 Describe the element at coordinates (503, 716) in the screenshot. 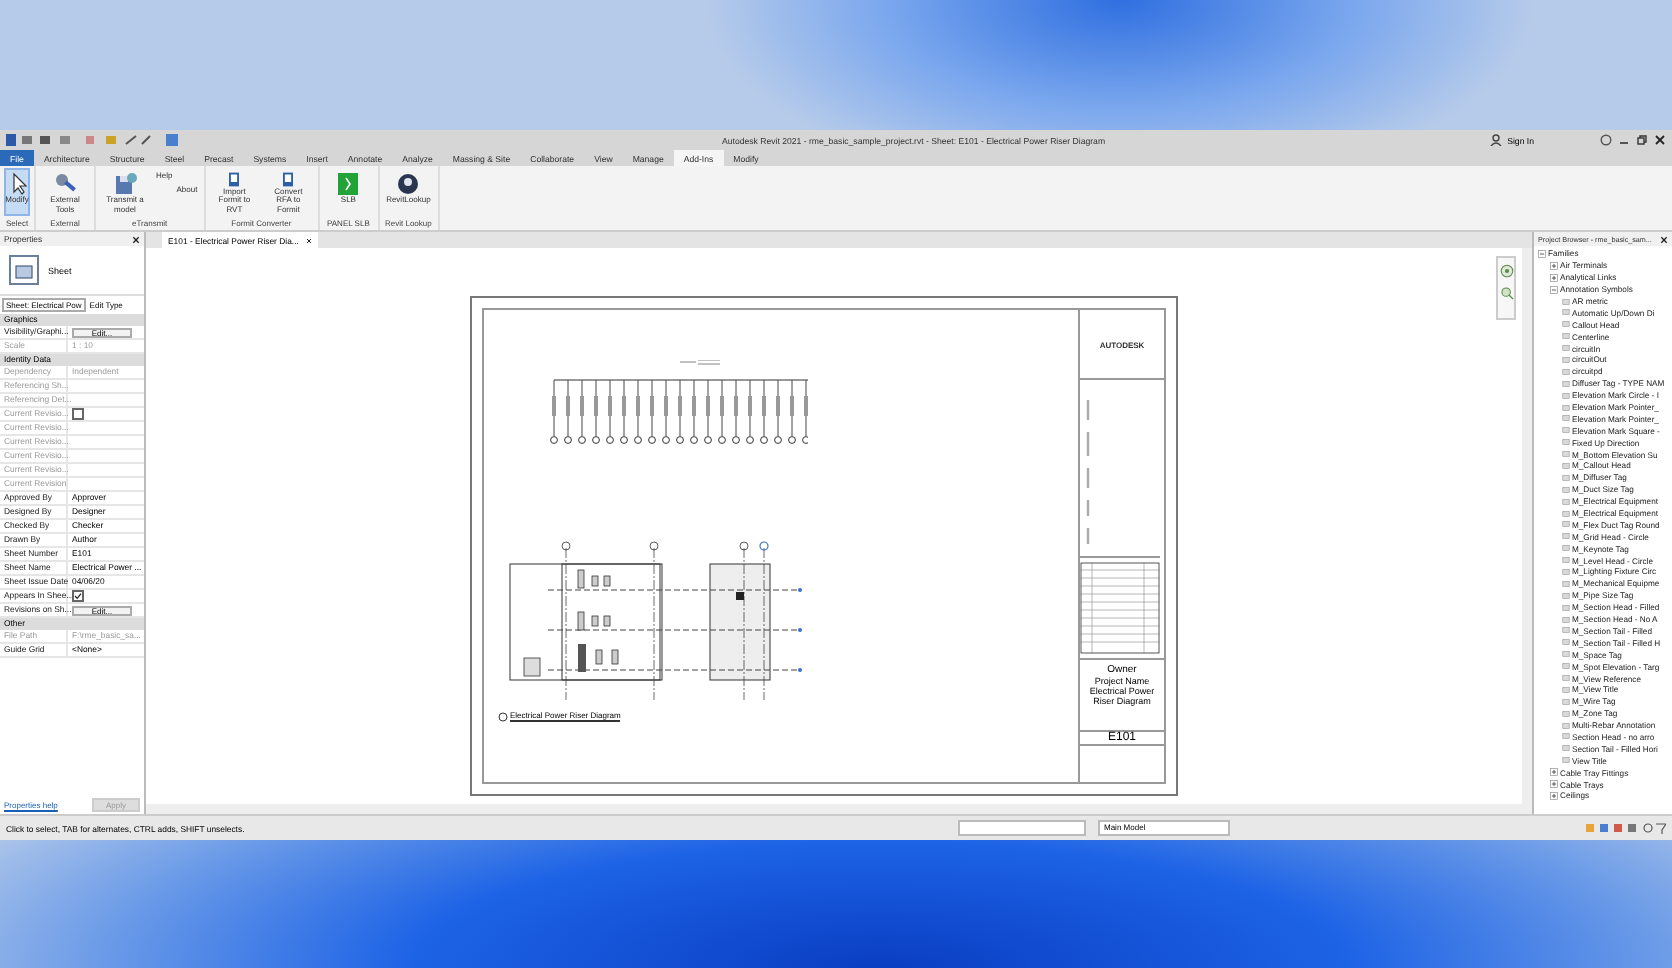

I see `view-title-marker-icon` at that location.